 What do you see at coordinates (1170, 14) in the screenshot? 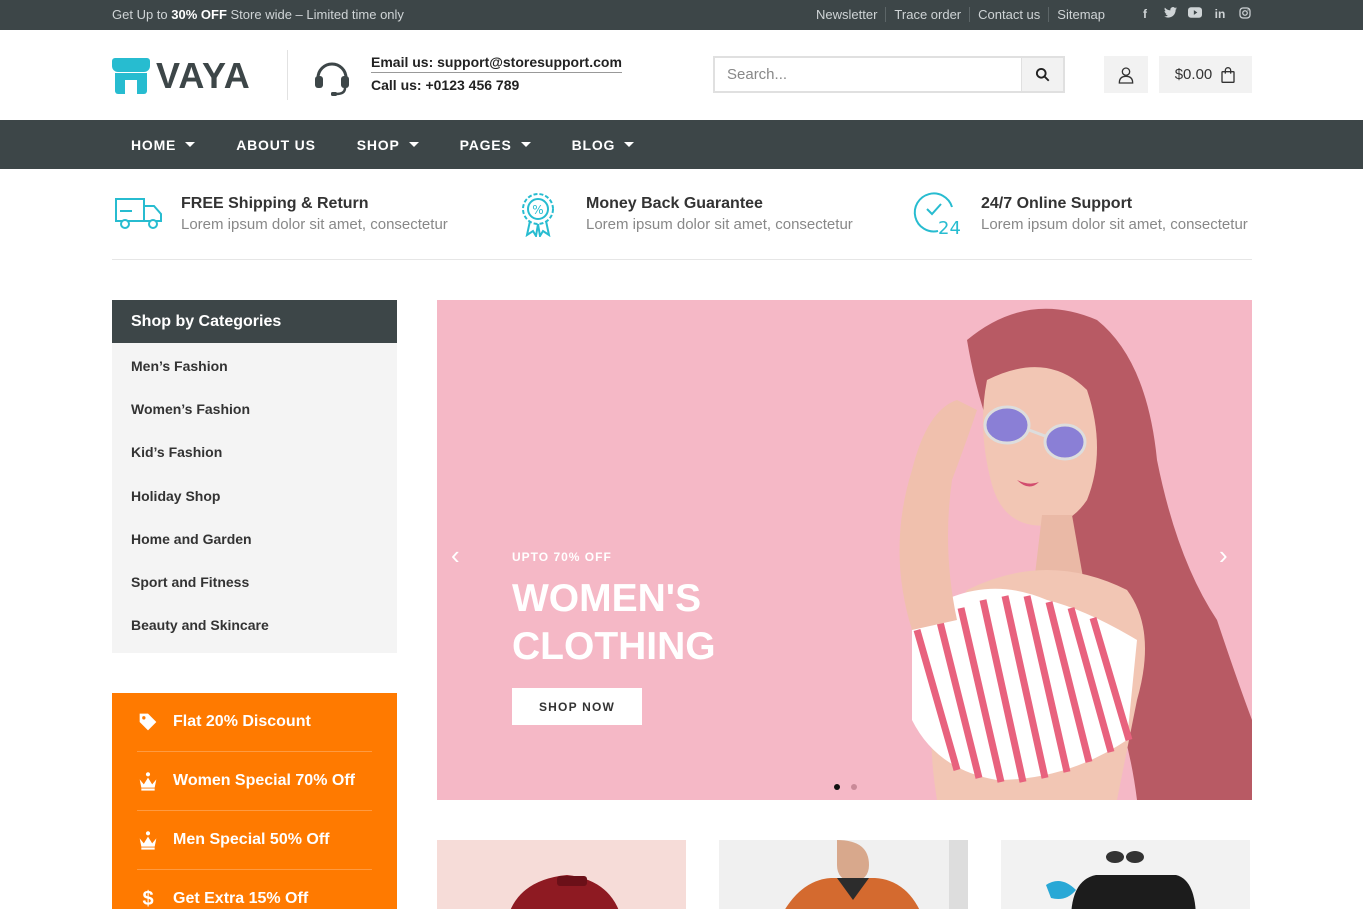
I see `twitter-icon` at bounding box center [1170, 14].